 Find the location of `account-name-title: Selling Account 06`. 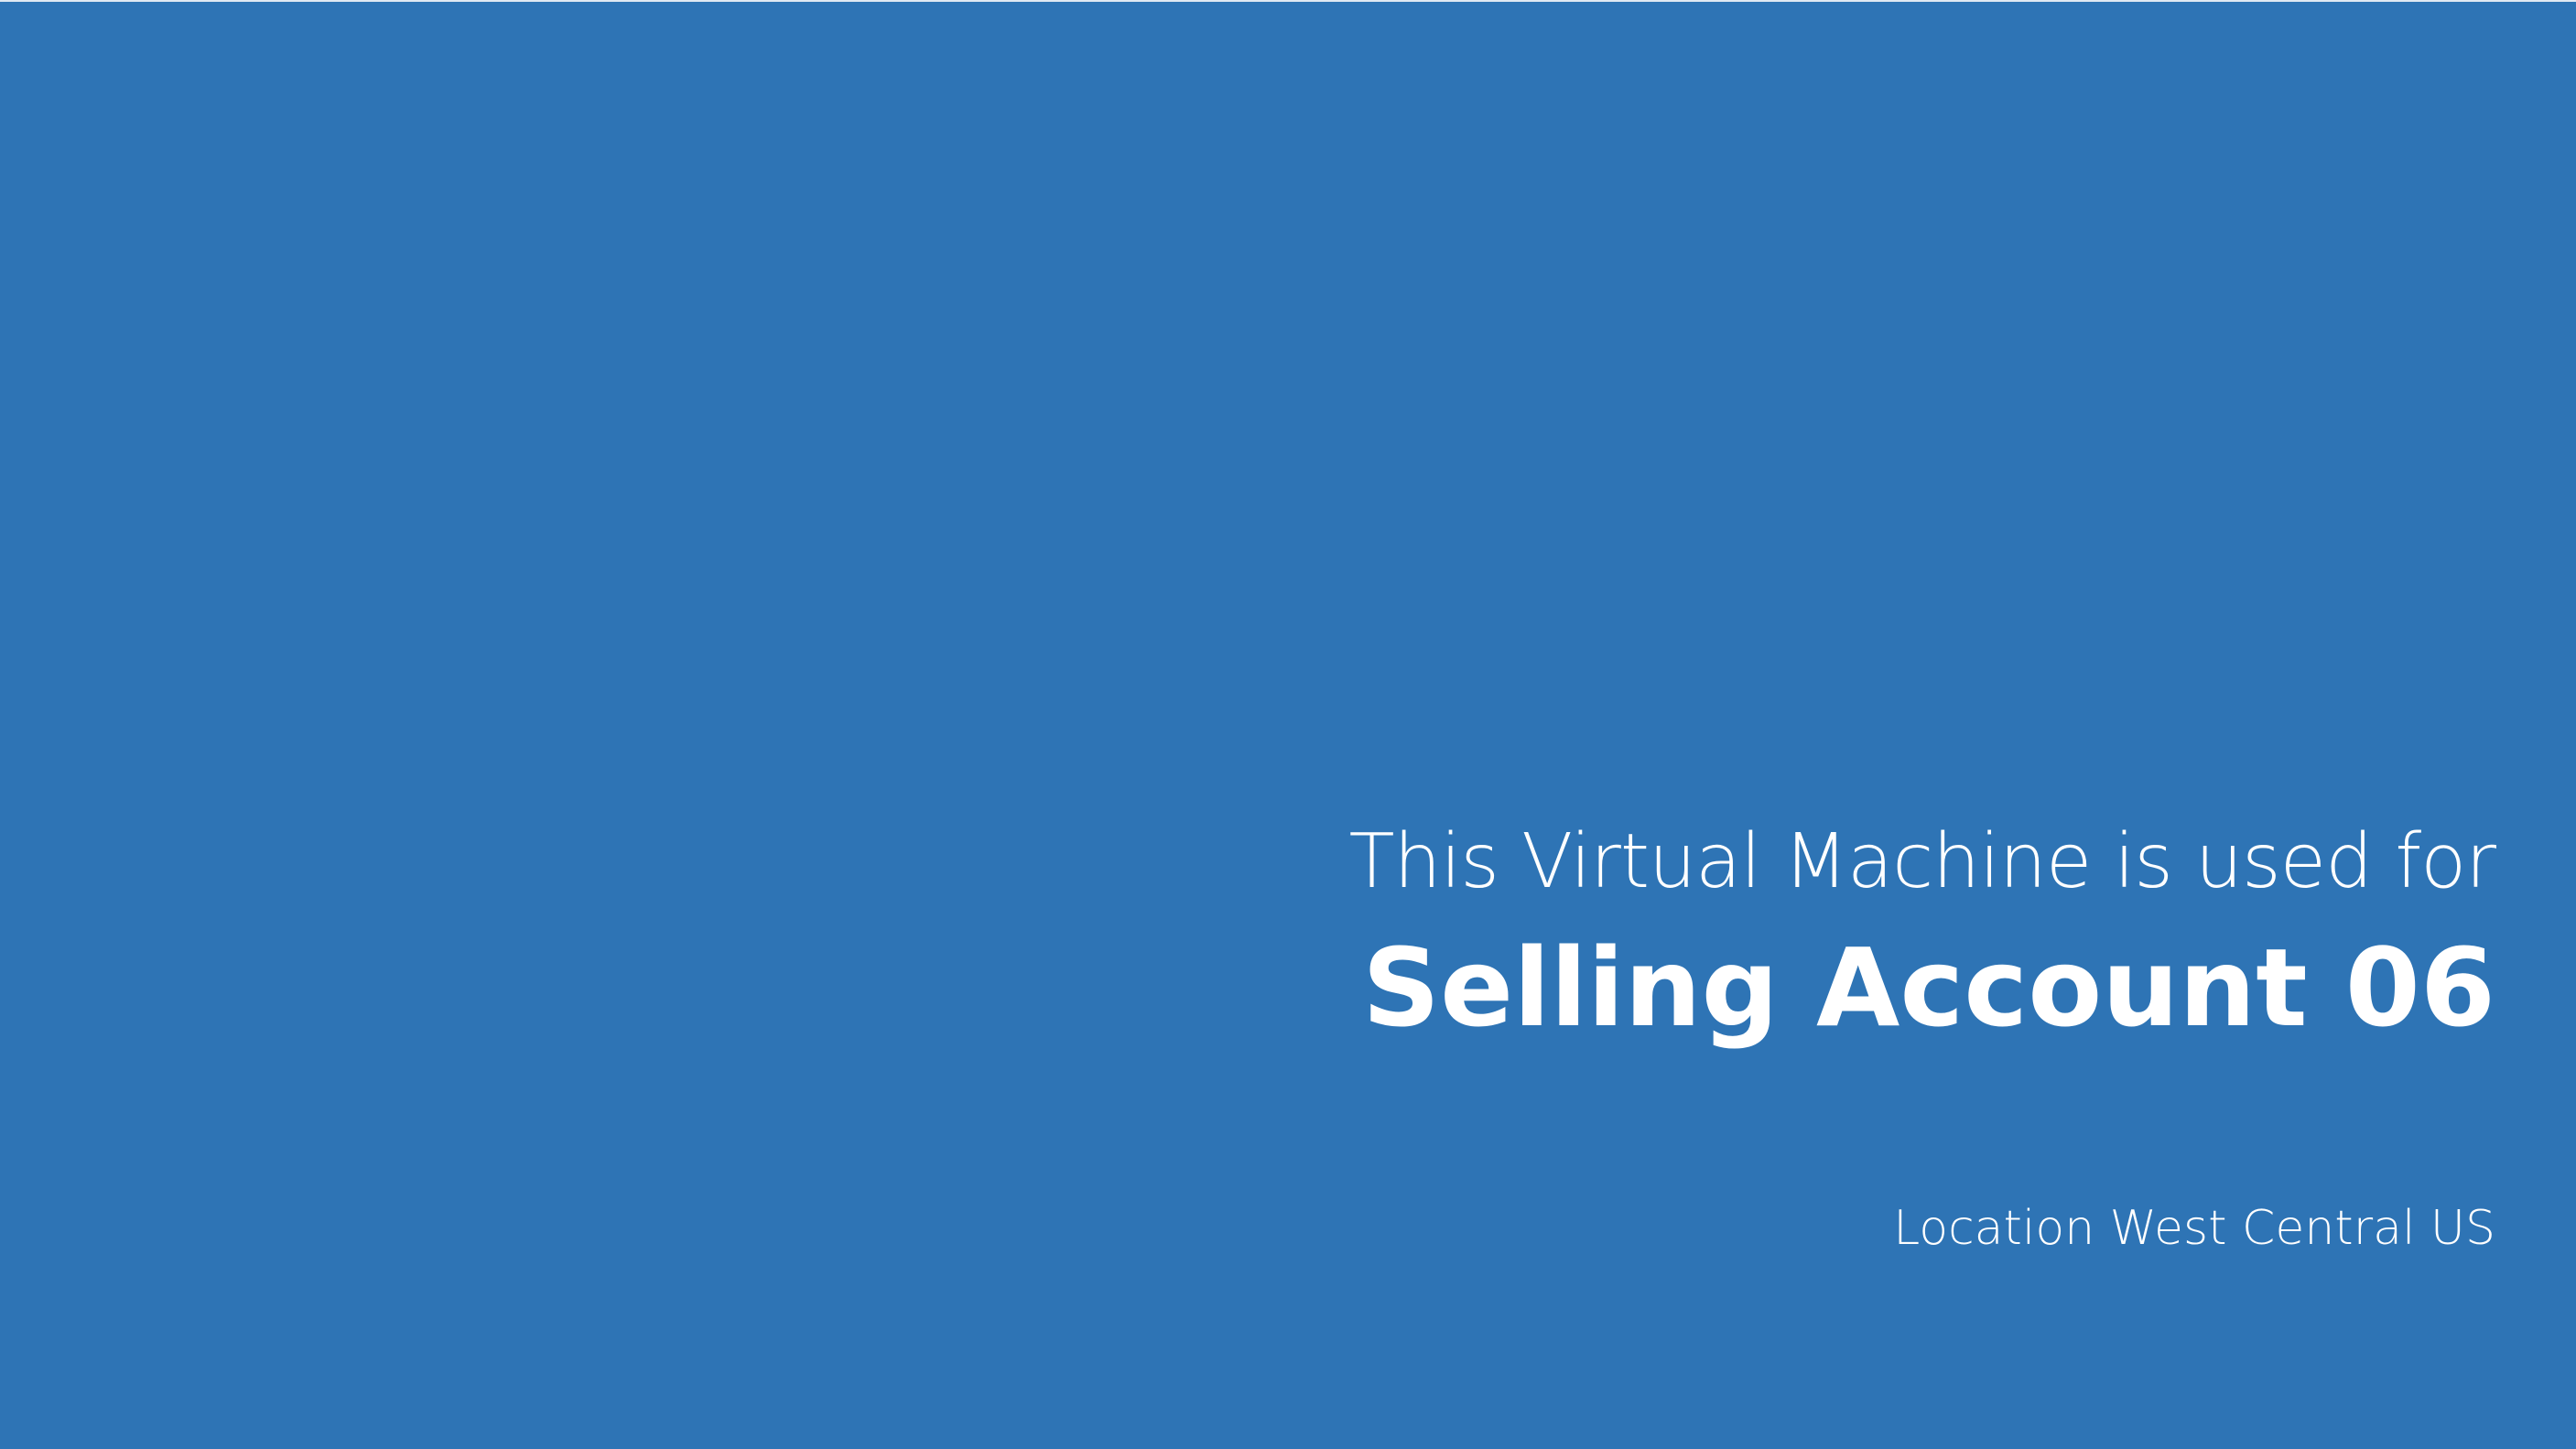

account-name-title: Selling Account 06 is located at coordinates (1929, 988).